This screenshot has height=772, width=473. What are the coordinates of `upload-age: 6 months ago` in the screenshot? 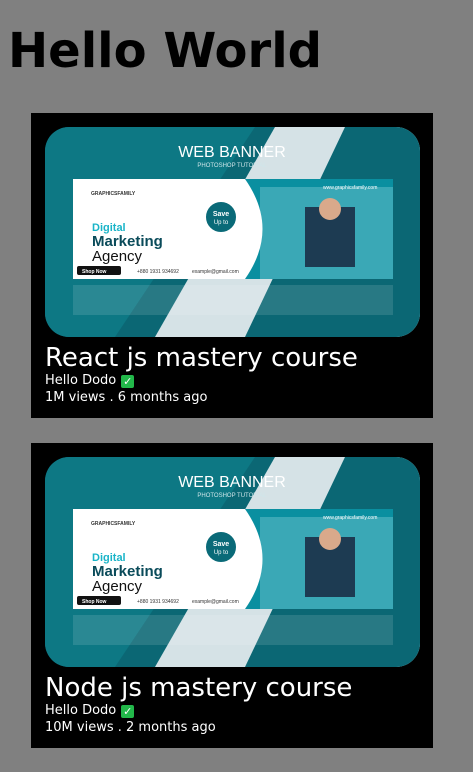 It's located at (162, 397).